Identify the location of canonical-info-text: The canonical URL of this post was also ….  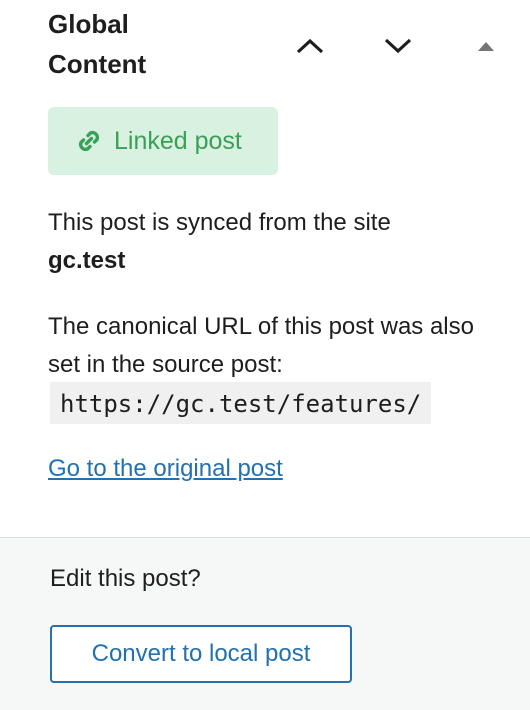
(261, 345).